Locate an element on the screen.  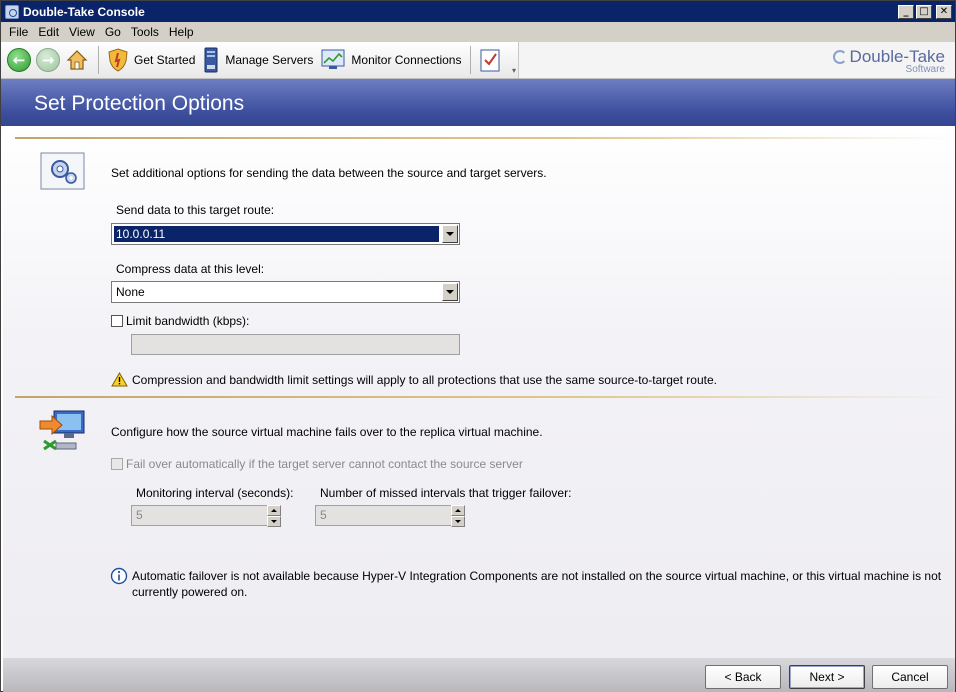
minimize-button: _ is located at coordinates (906, 11).